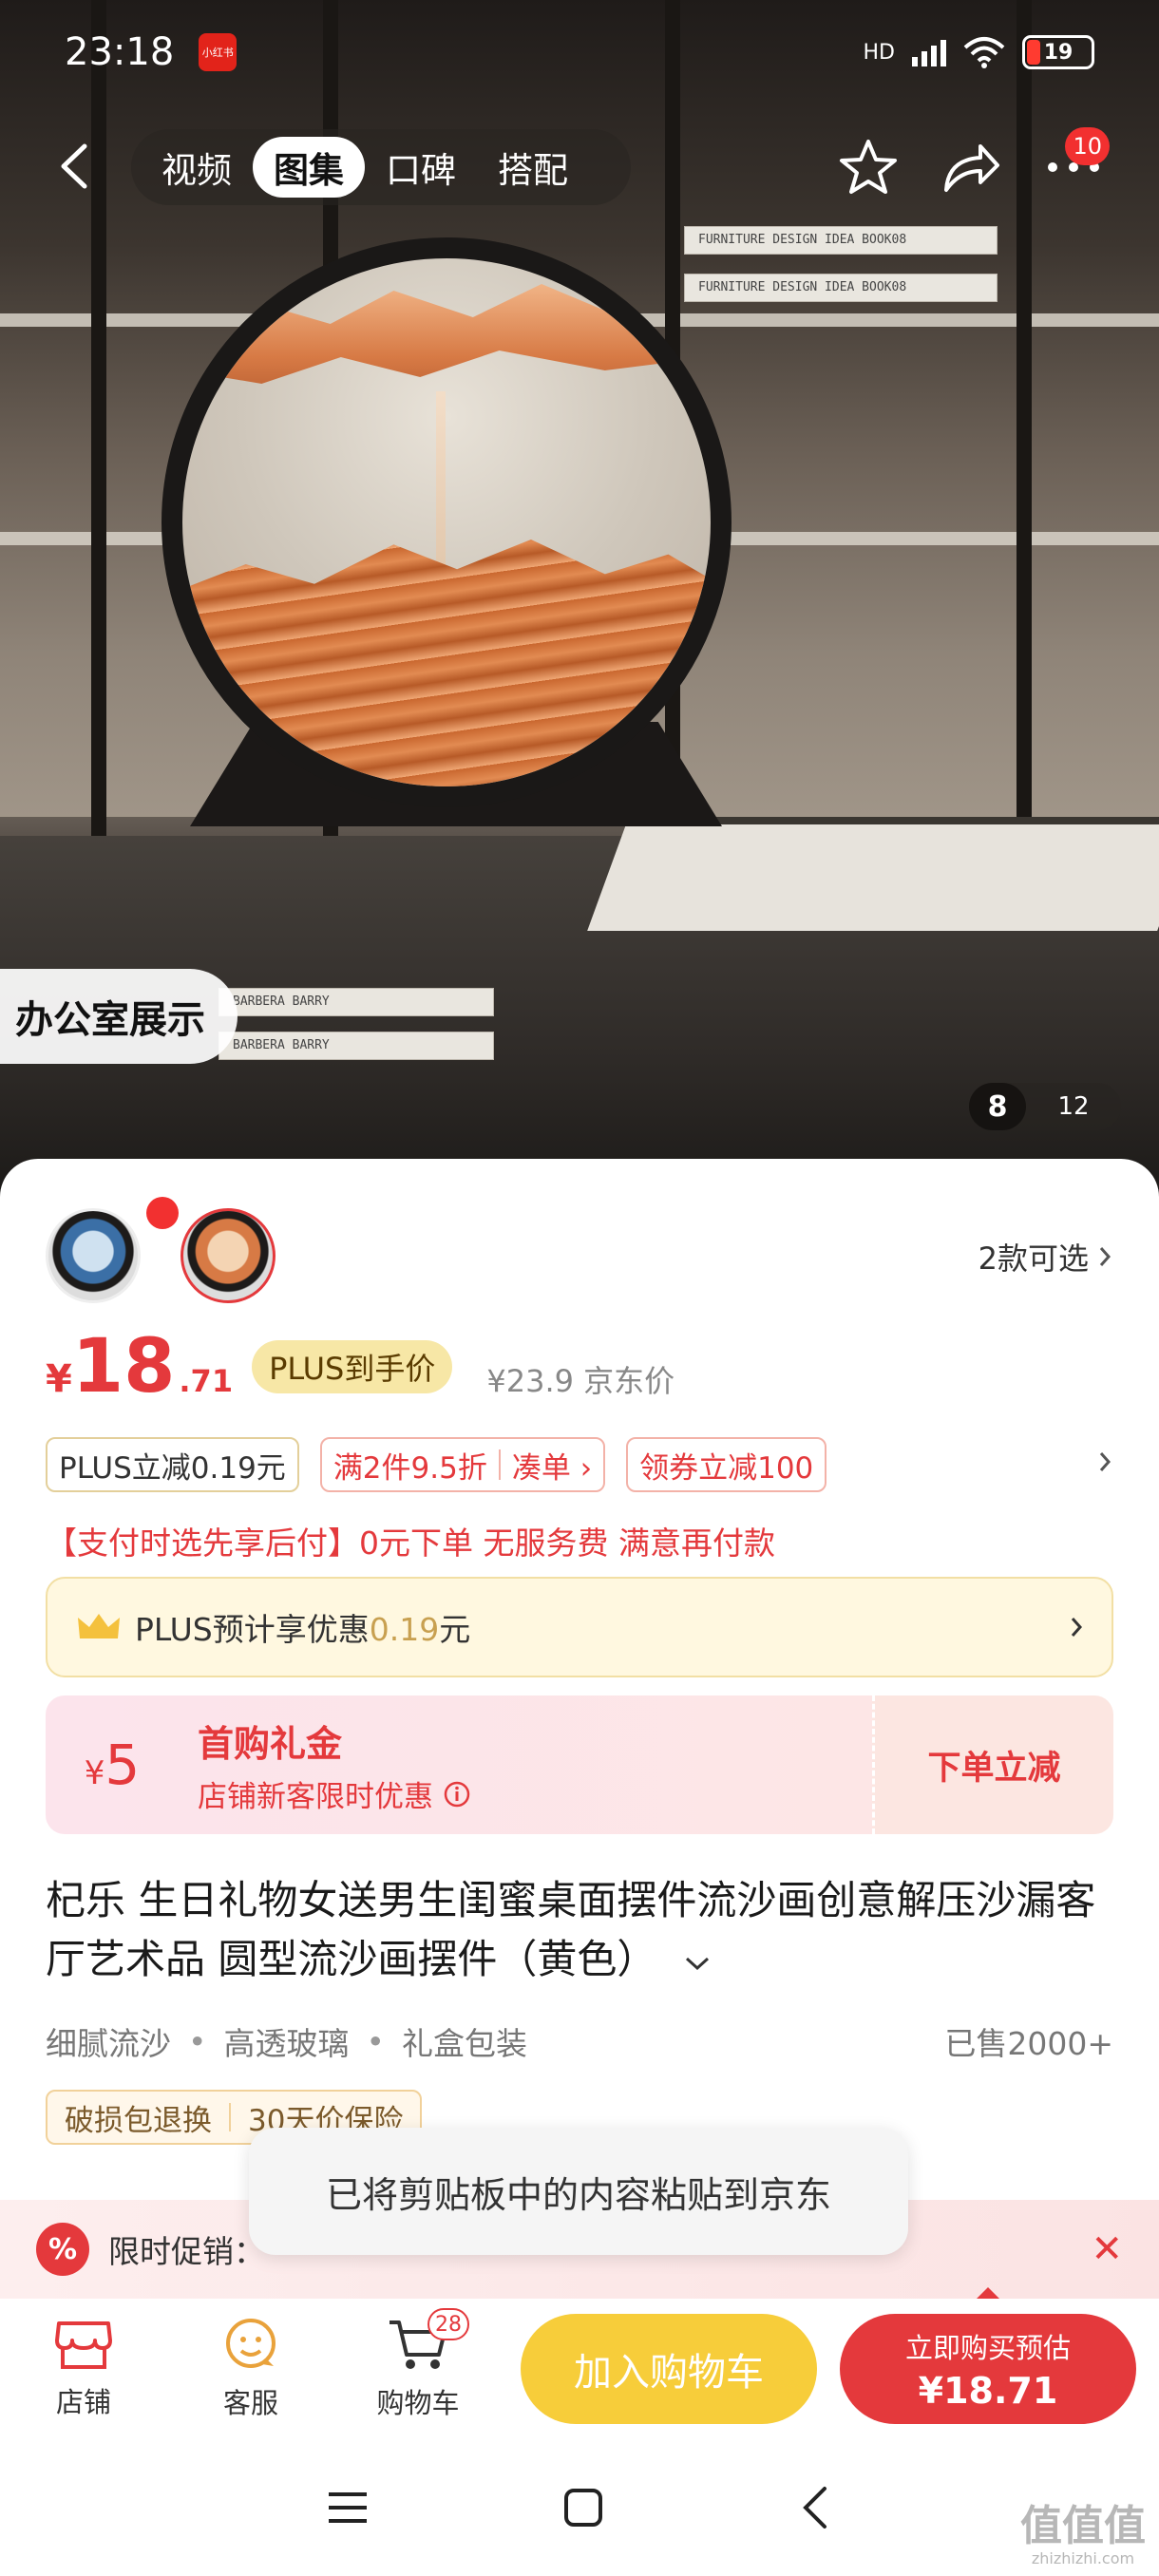 Image resolution: width=1159 pixels, height=2576 pixels. Describe the element at coordinates (579, 52) in the screenshot. I see `status-bar: 23:18 小红书 HD 19` at that location.